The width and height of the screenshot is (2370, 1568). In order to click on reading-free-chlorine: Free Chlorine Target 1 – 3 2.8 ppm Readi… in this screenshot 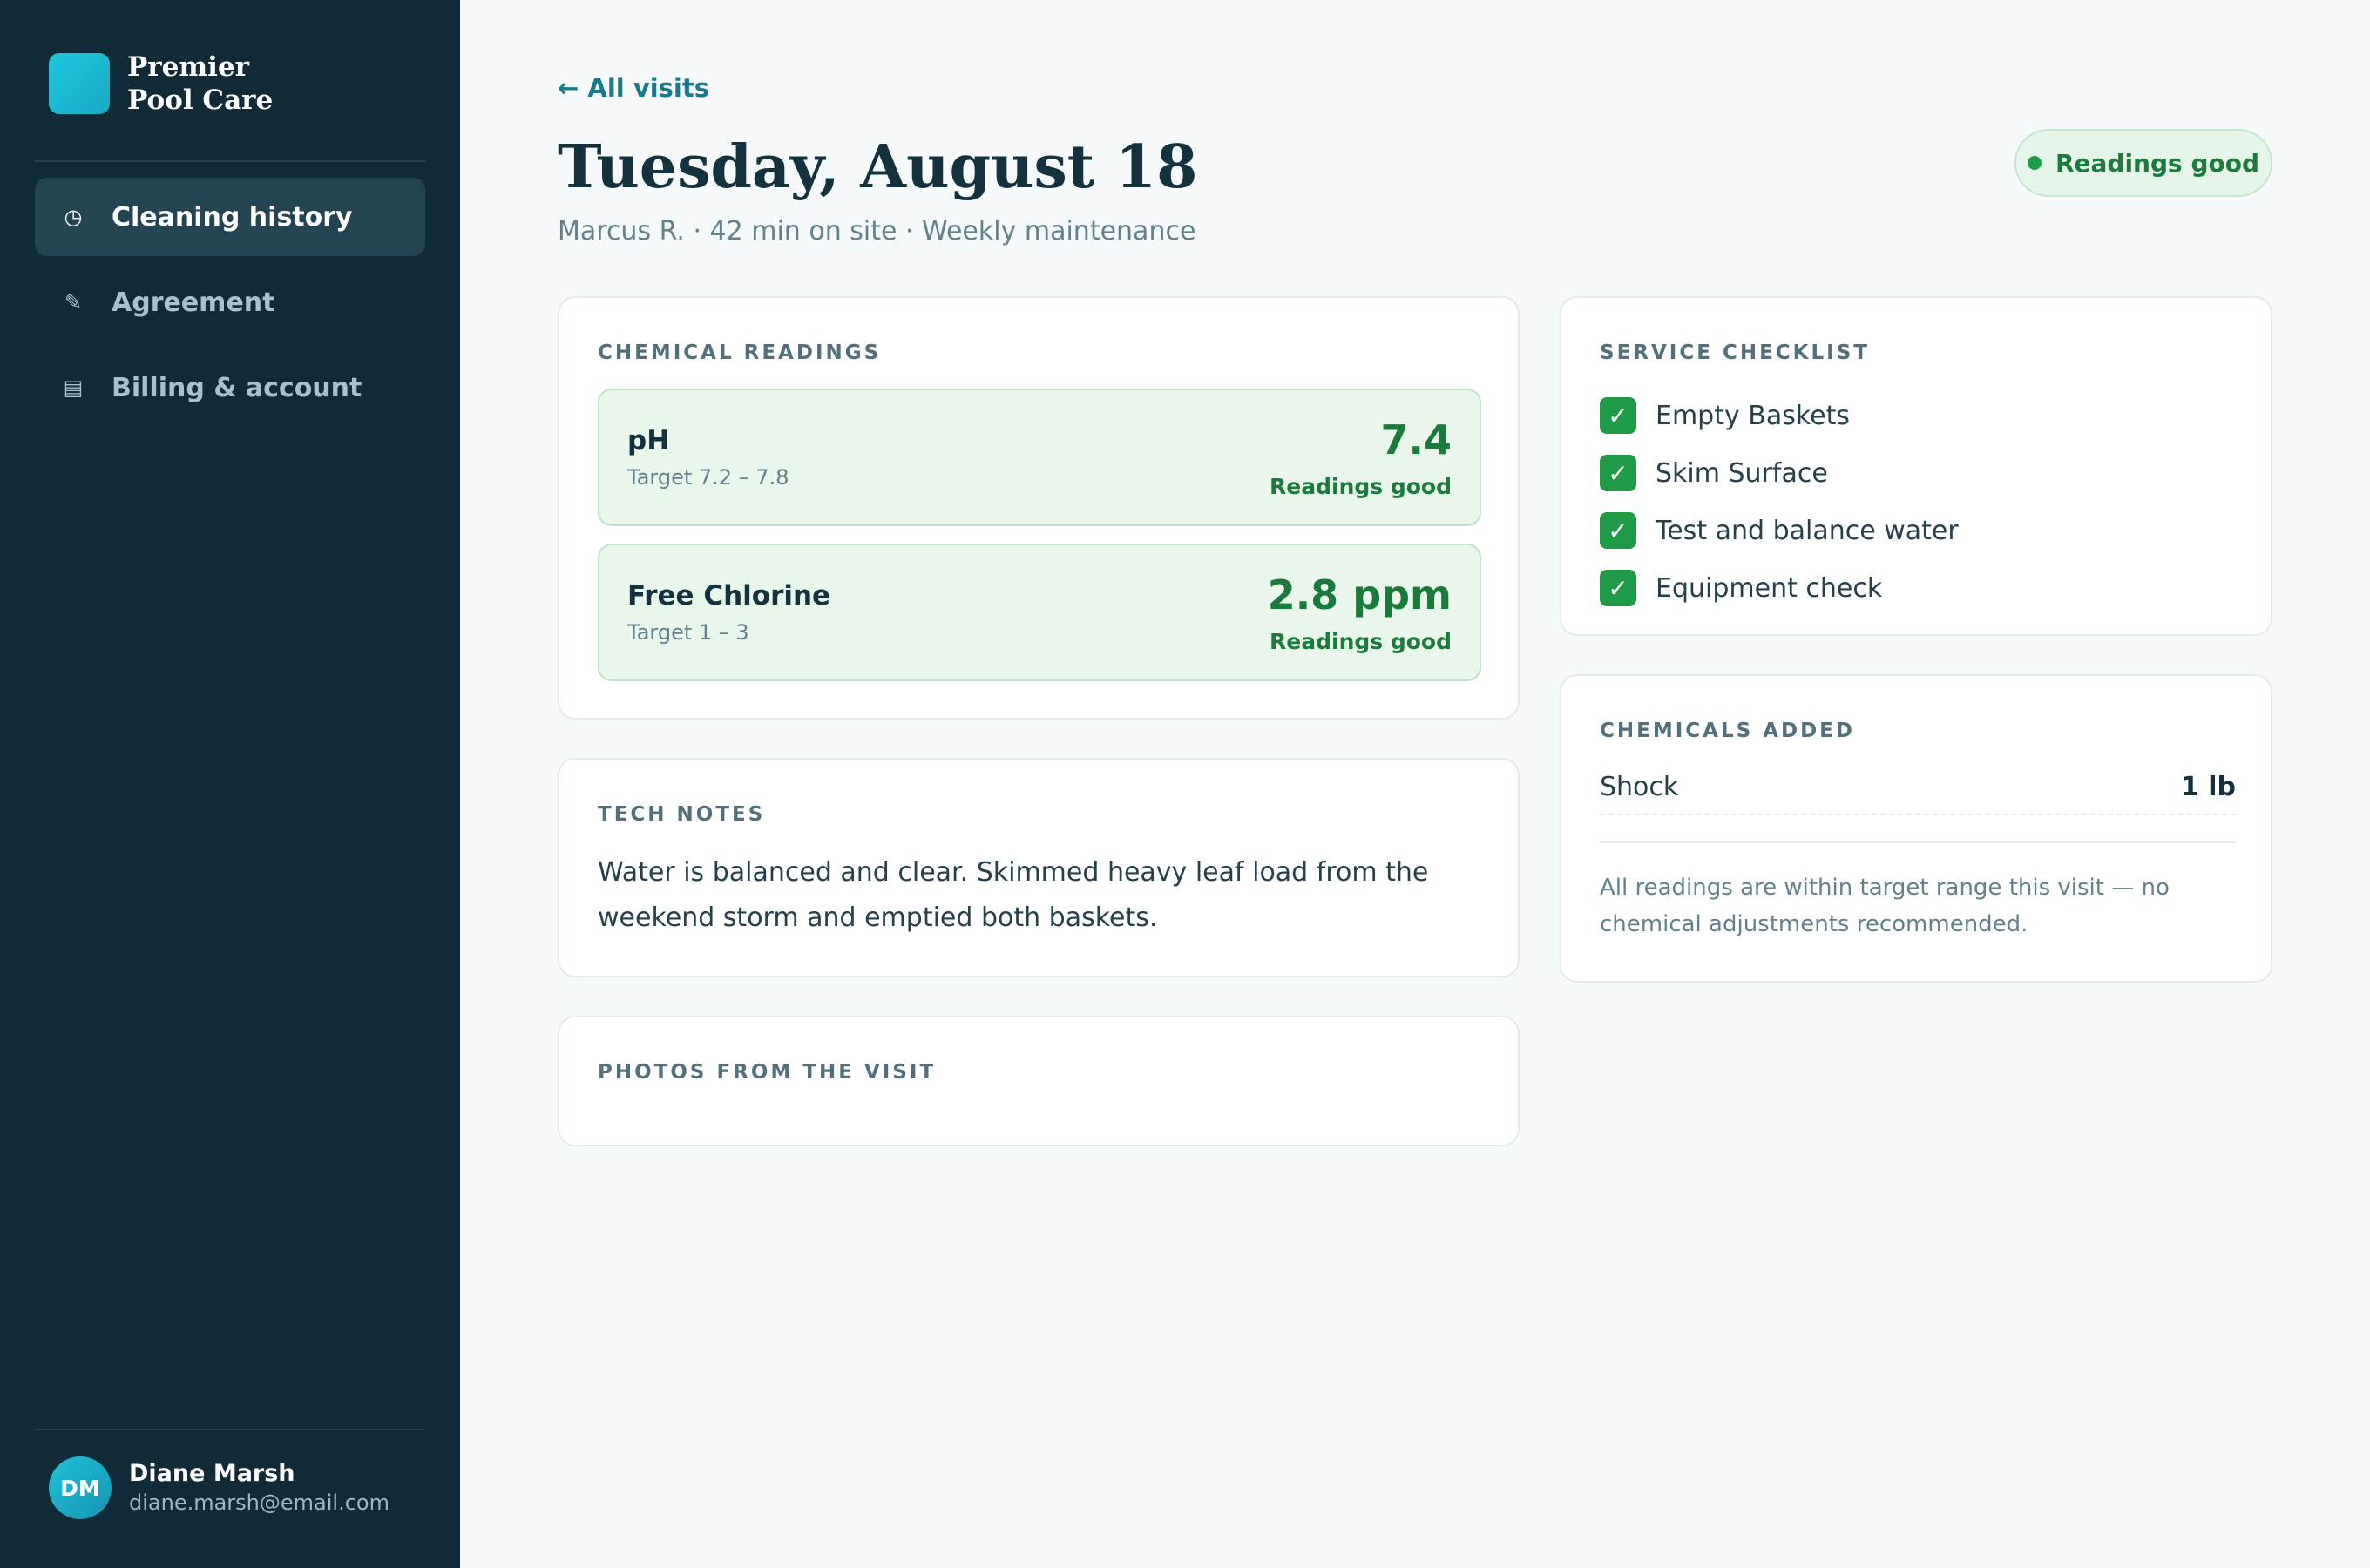, I will do `click(1039, 613)`.